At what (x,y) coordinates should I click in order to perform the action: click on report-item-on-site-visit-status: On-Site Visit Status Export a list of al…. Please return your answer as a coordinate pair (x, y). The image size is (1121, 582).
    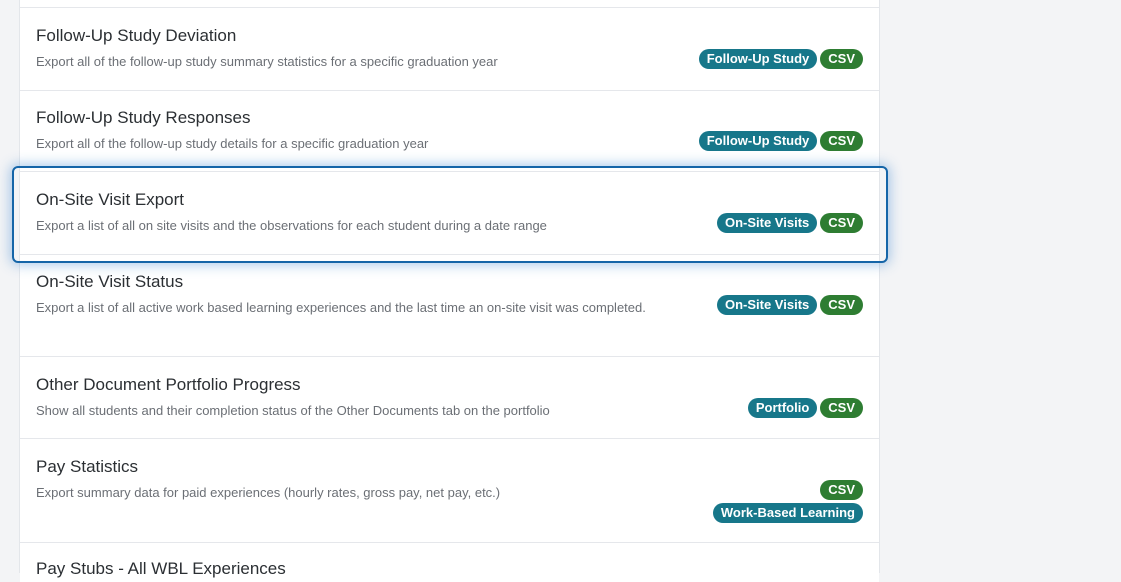
    Looking at the image, I should click on (449, 305).